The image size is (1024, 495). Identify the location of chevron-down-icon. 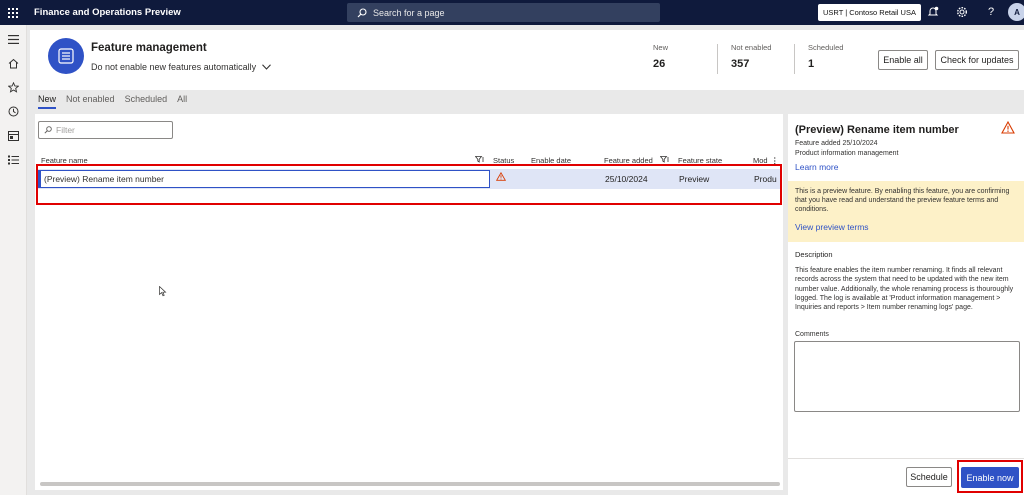
(267, 67).